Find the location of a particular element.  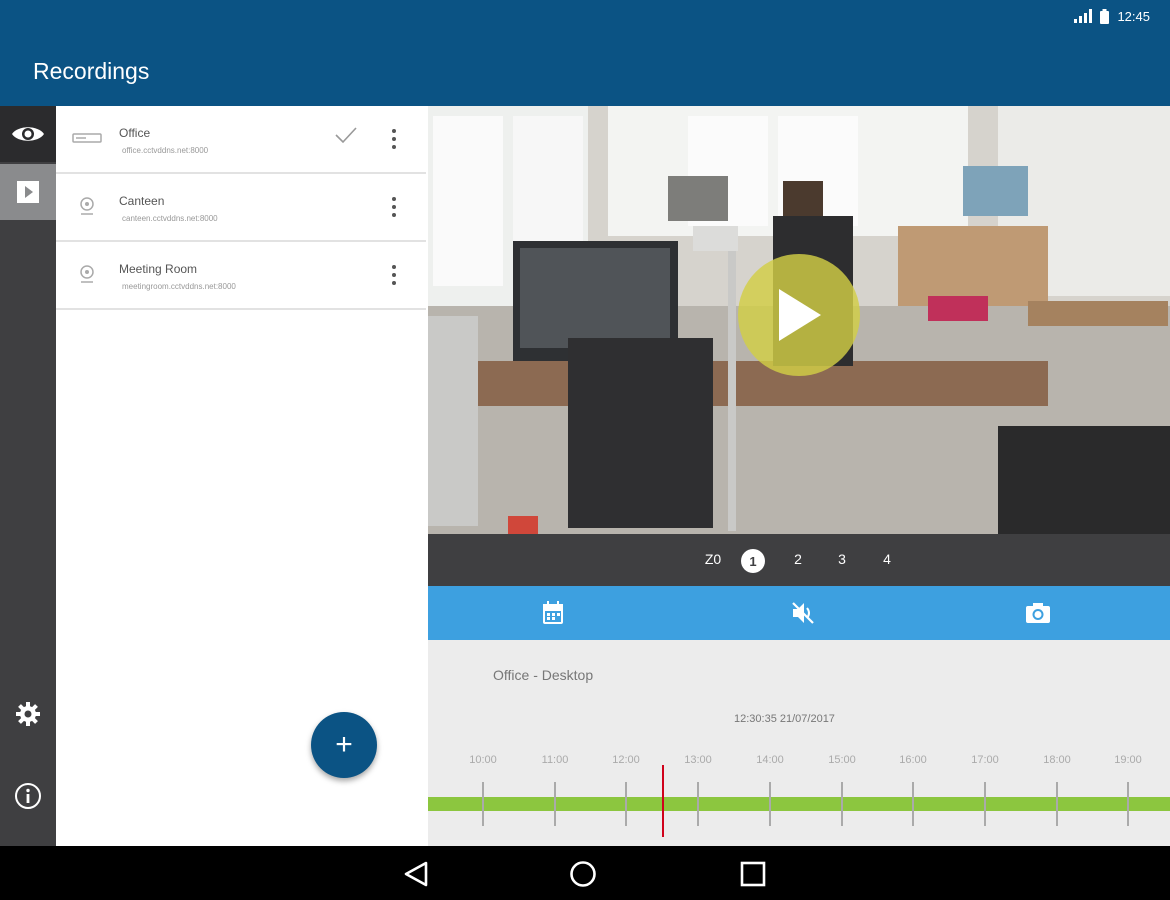

battery-icon is located at coordinates (1105, 16).